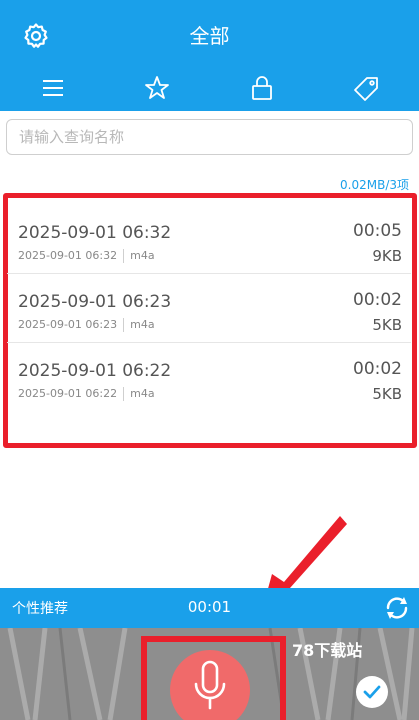 Image resolution: width=419 pixels, height=720 pixels. I want to click on storage-info: 0.02MB/3项, so click(374, 185).